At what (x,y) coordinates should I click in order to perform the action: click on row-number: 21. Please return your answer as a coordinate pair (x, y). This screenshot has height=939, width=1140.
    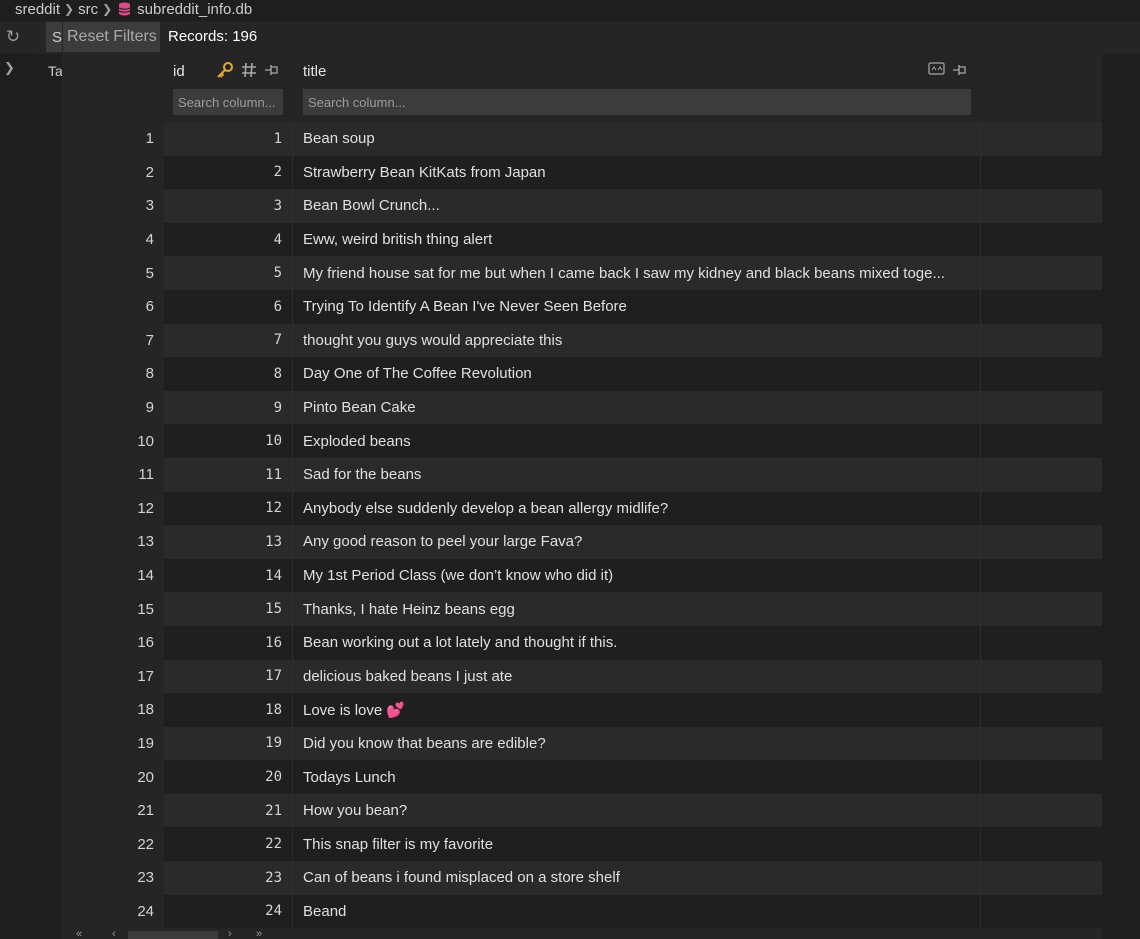
    Looking at the image, I should click on (113, 810).